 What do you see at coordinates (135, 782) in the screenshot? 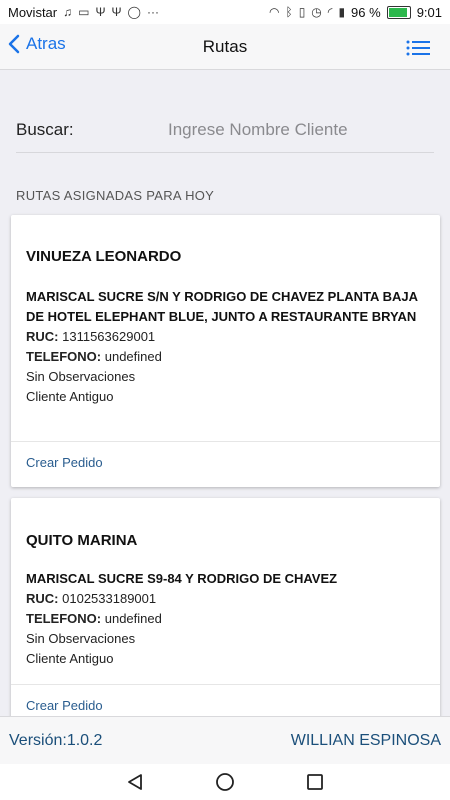
I see `back-triangle-icon` at bounding box center [135, 782].